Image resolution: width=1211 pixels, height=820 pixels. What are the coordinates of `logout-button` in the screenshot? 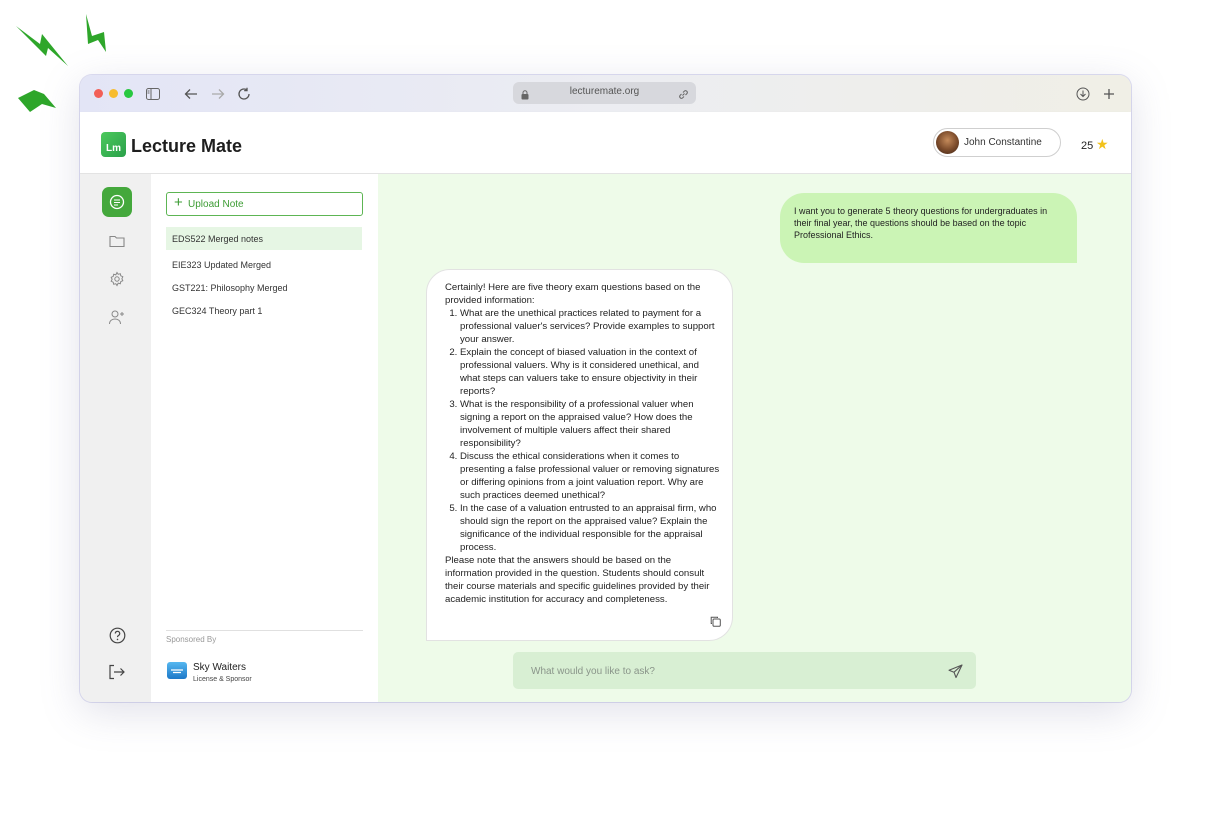 It's located at (117, 672).